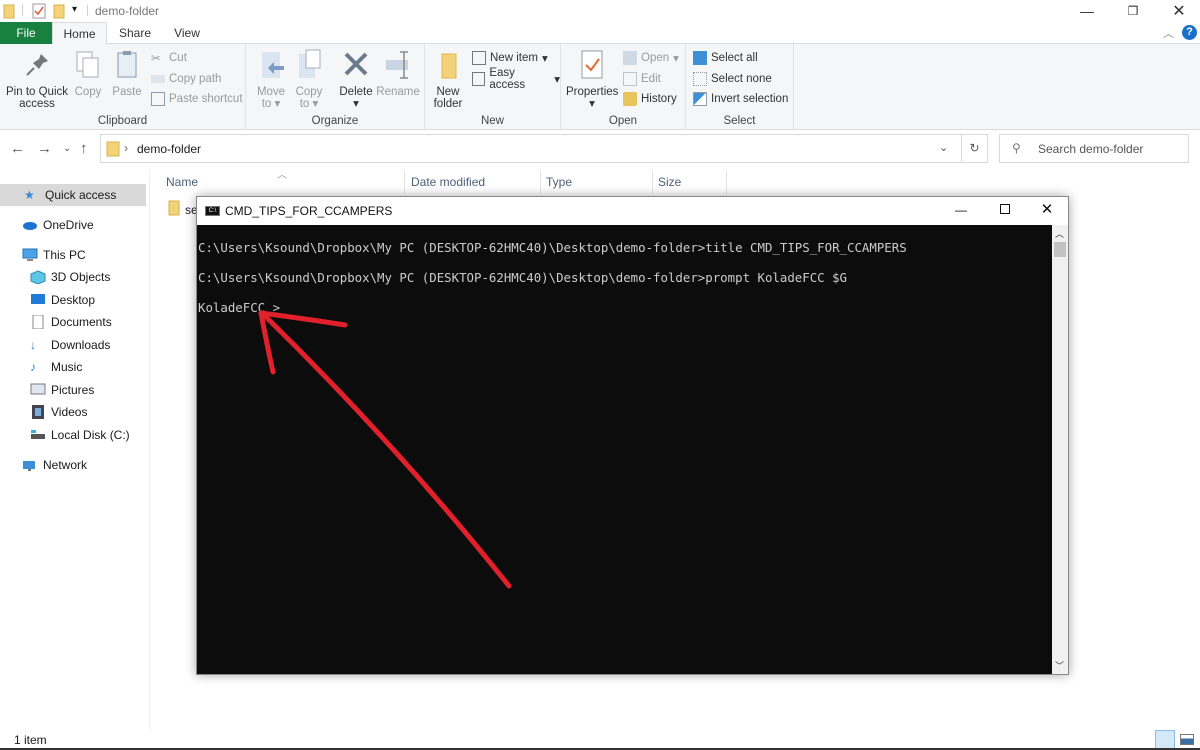 The height and width of the screenshot is (750, 1200). I want to click on nav-music: ♪ Music, so click(73, 367).